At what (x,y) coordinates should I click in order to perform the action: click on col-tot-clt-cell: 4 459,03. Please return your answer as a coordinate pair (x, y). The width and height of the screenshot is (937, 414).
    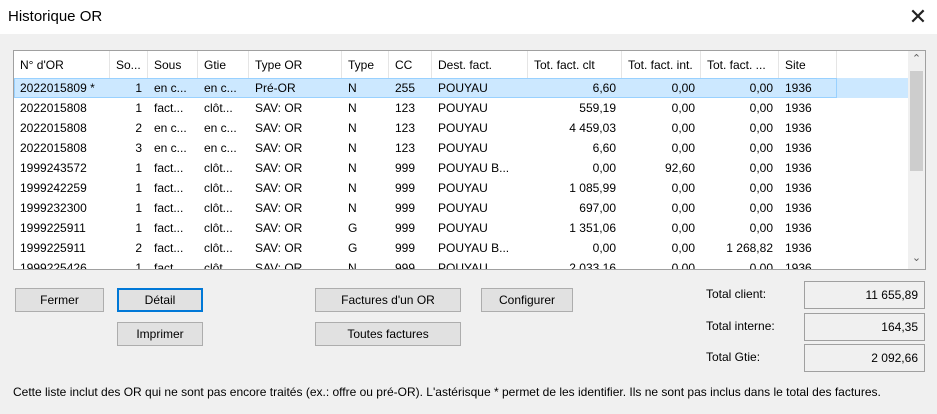
    Looking at the image, I should click on (592, 128).